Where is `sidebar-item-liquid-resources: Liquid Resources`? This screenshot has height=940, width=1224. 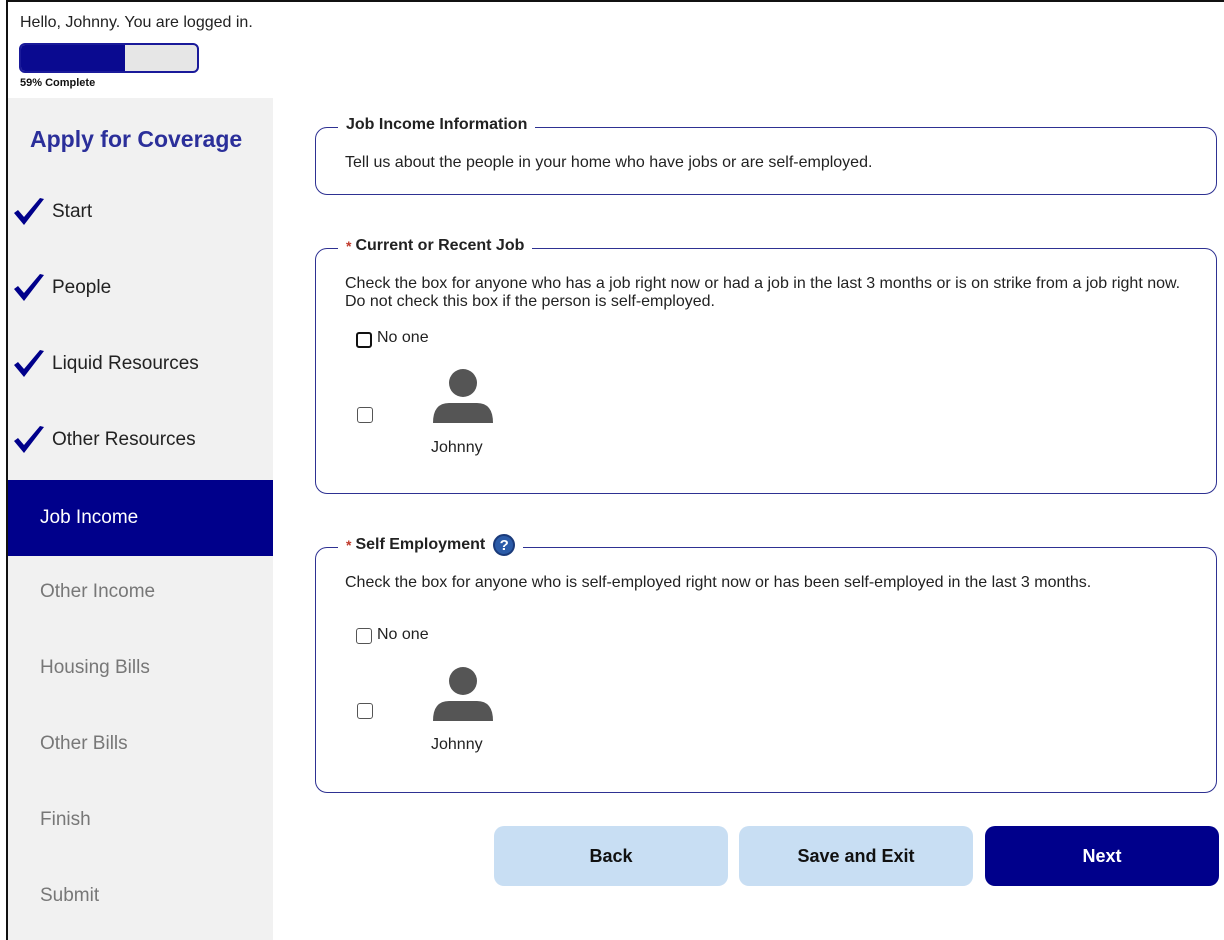
sidebar-item-liquid-resources: Liquid Resources is located at coordinates (140, 364).